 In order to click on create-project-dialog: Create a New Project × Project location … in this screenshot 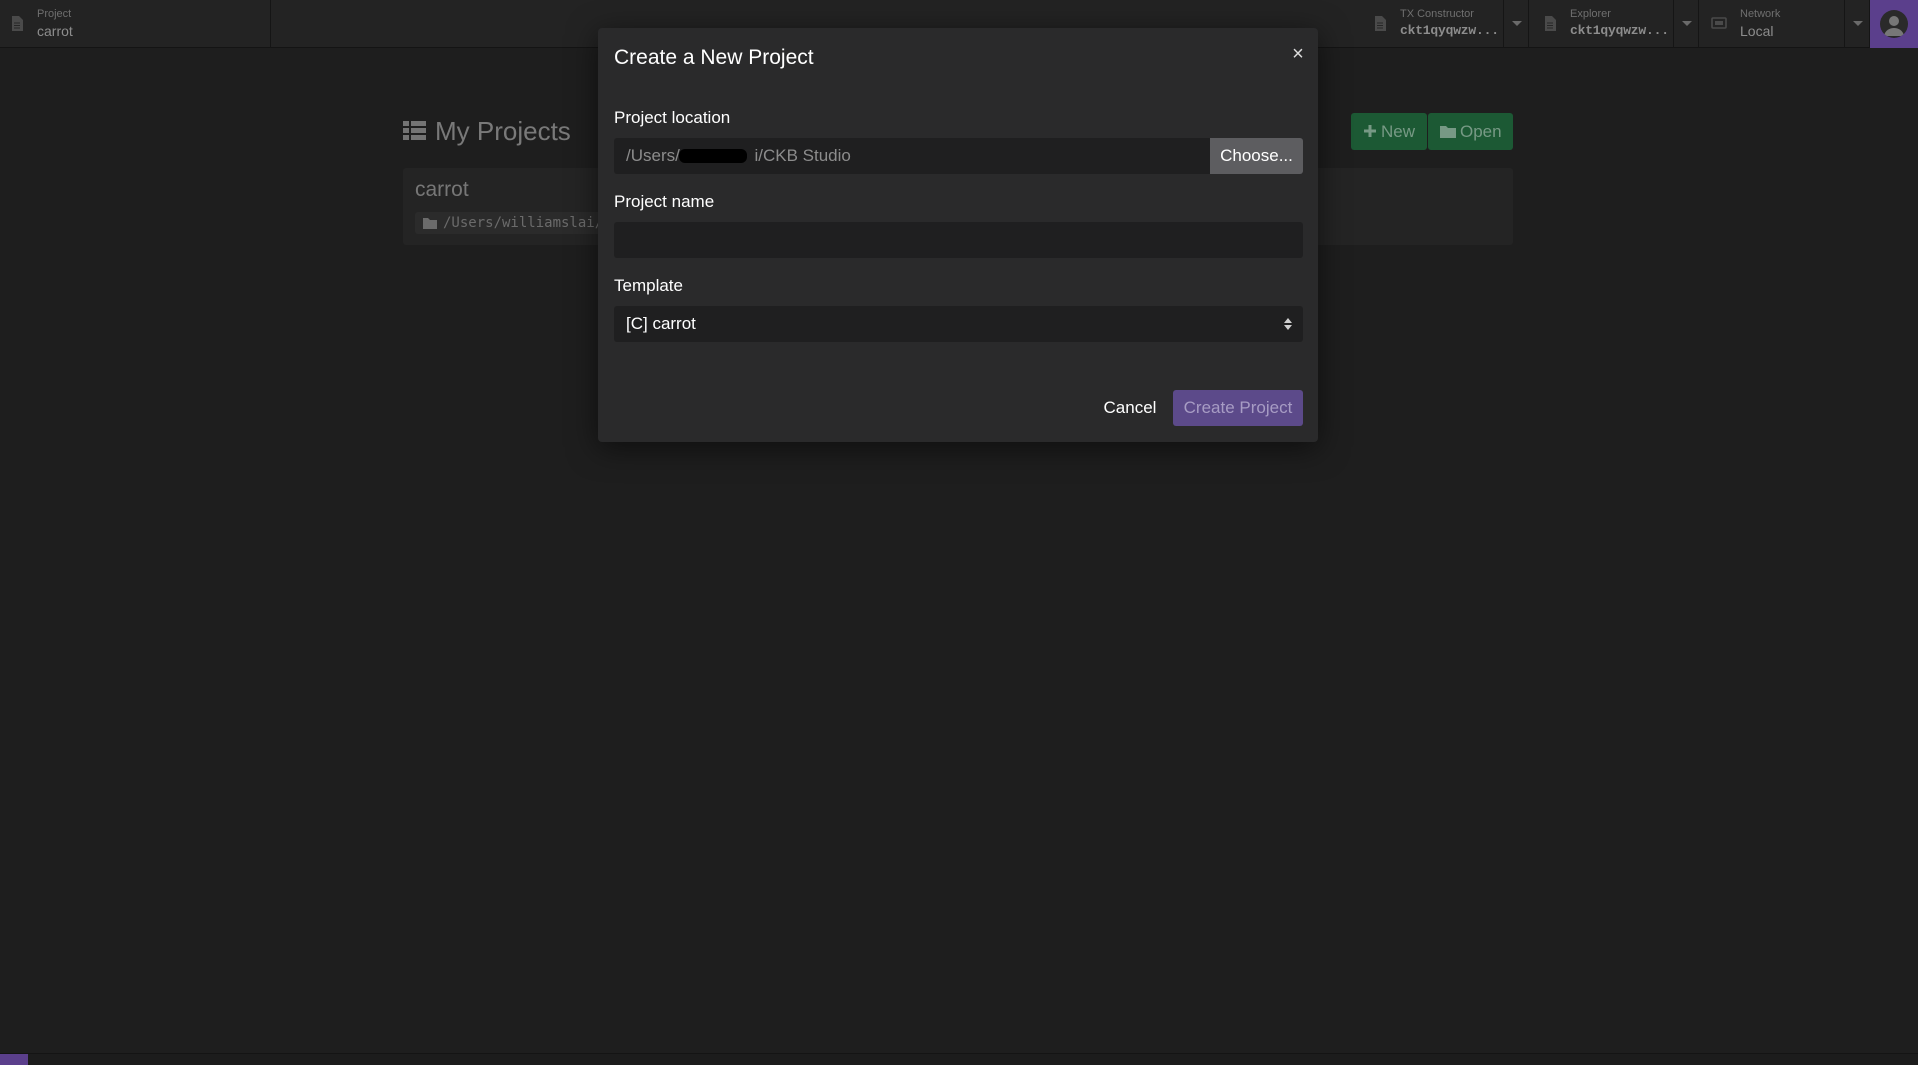, I will do `click(958, 235)`.